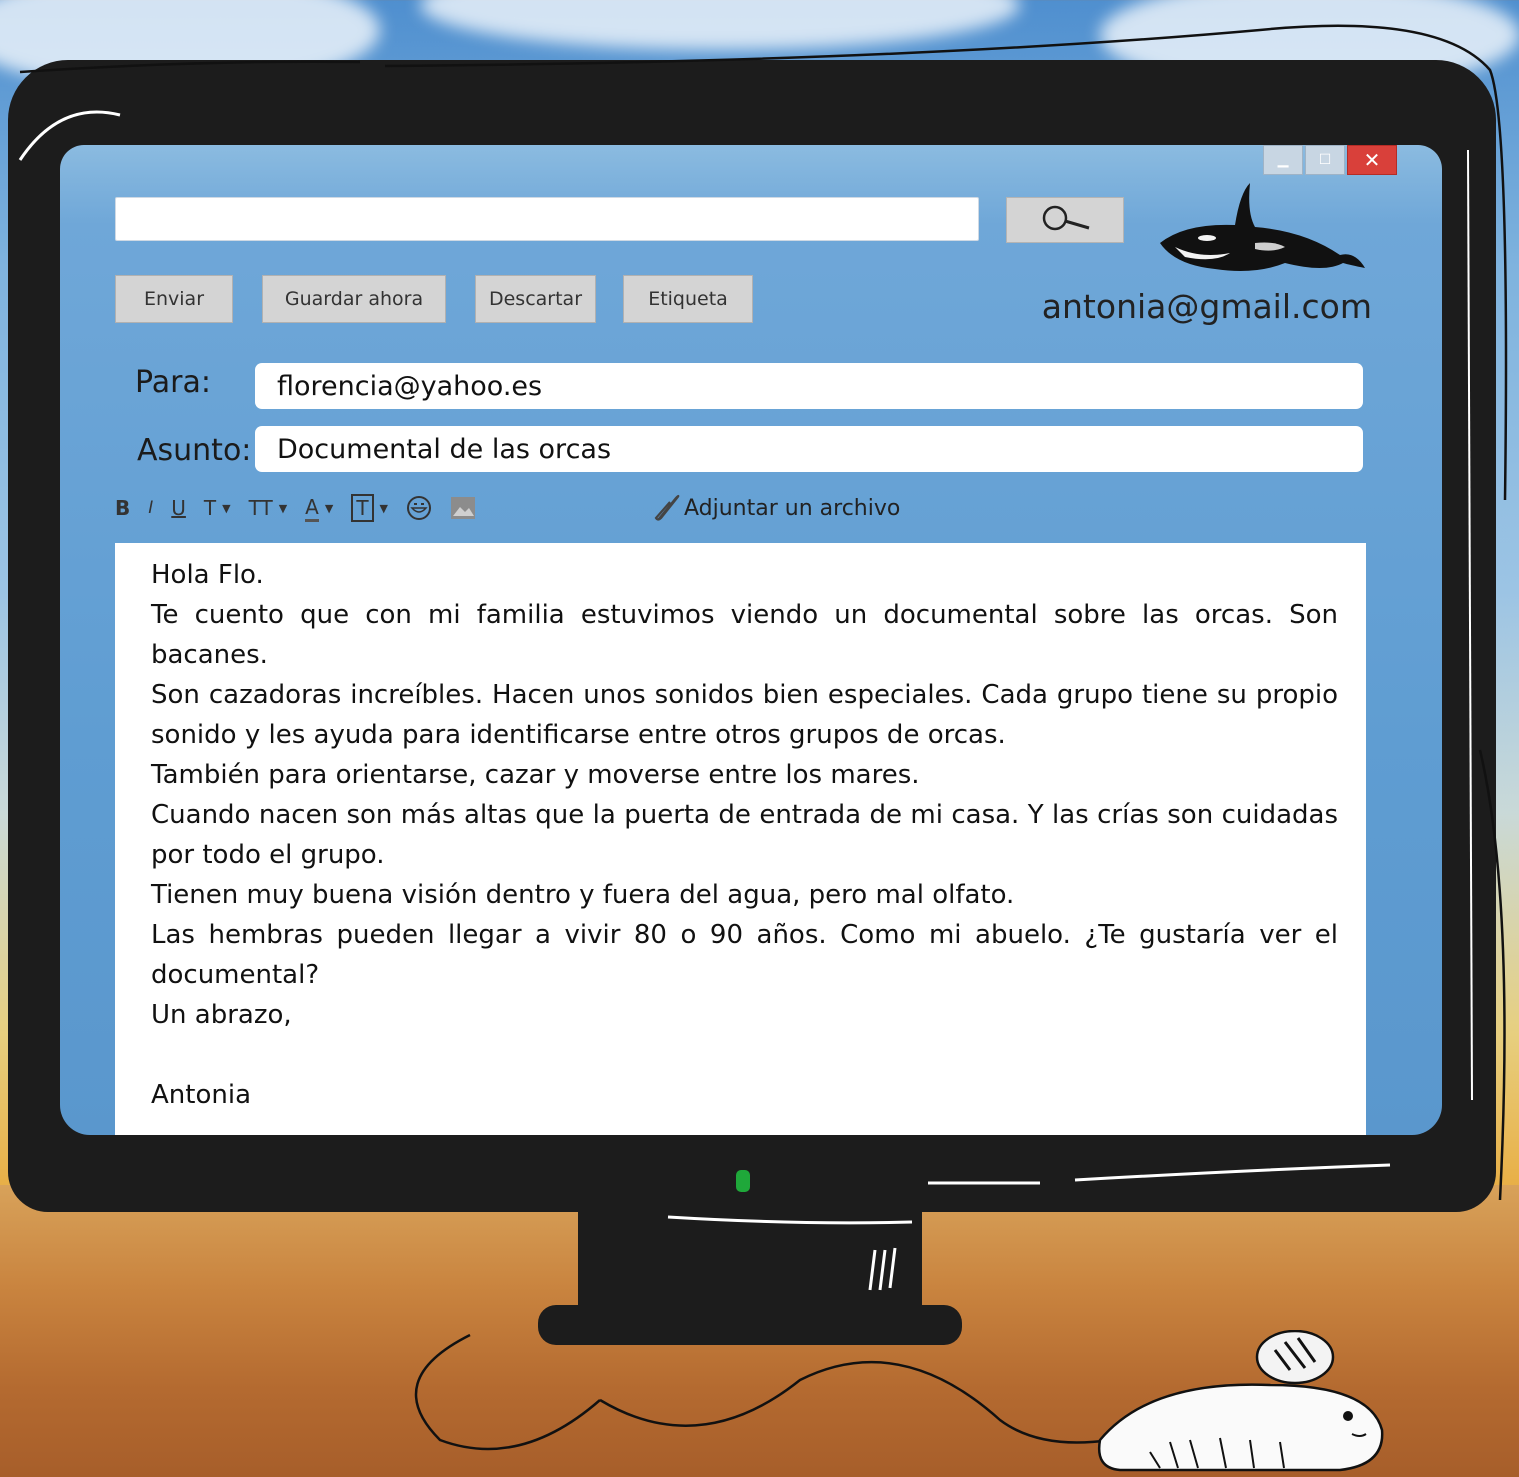  What do you see at coordinates (122, 508) in the screenshot?
I see `bold-button: B` at bounding box center [122, 508].